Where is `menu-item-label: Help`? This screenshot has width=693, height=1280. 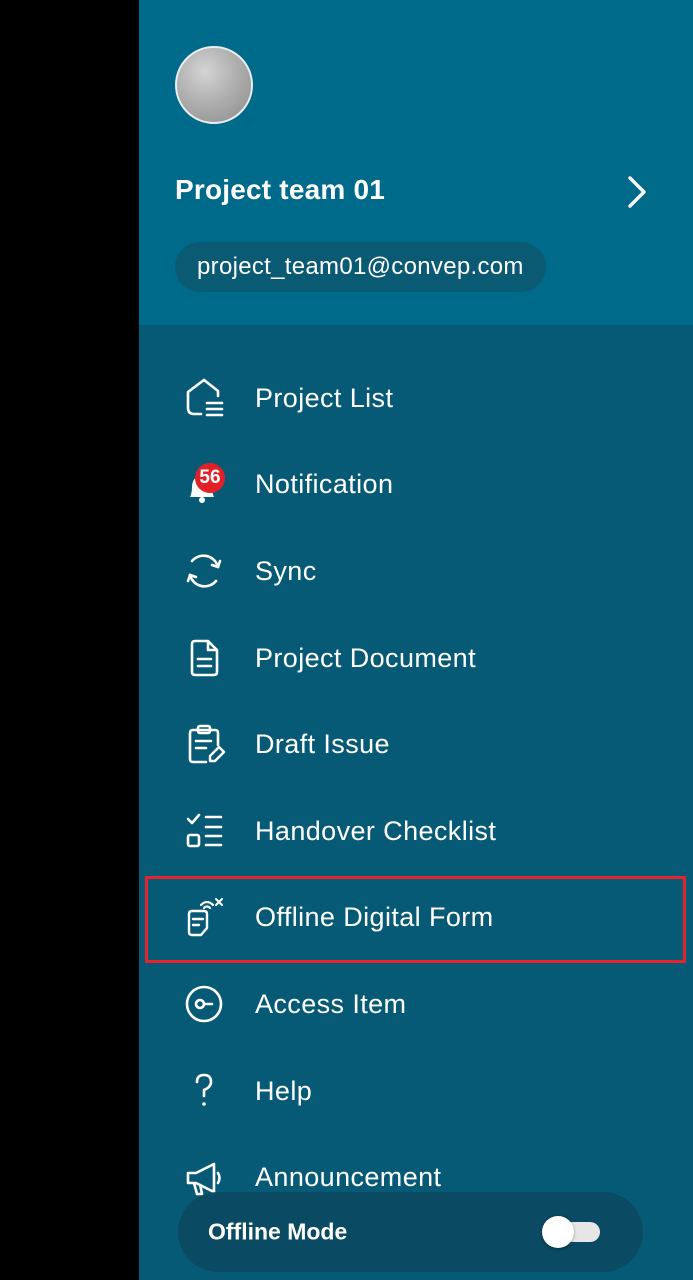 menu-item-label: Help is located at coordinates (284, 1090).